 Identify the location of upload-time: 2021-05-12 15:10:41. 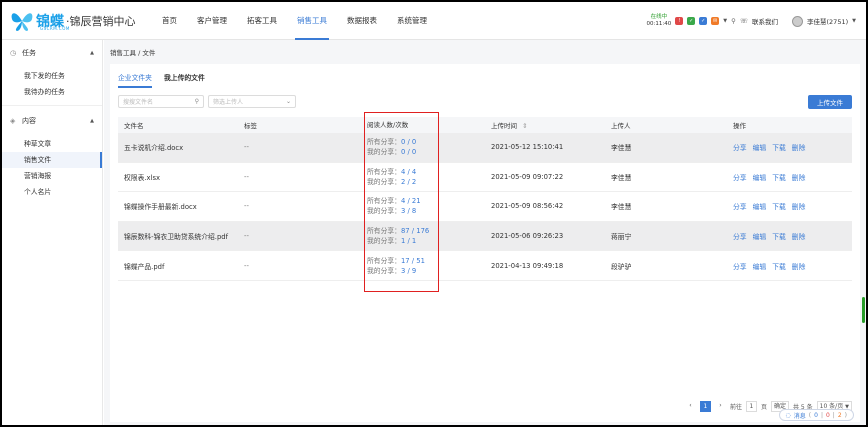
(527, 147).